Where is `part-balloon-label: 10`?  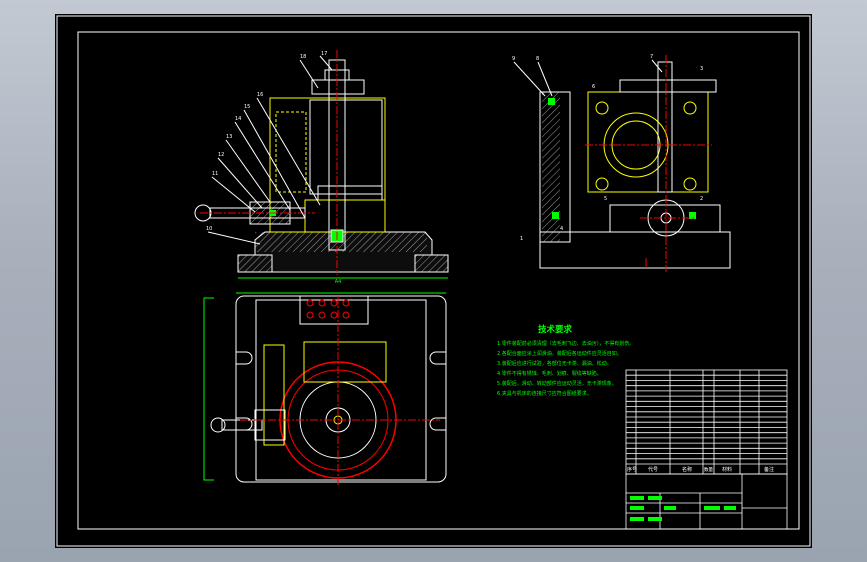 part-balloon-label: 10 is located at coordinates (209, 229).